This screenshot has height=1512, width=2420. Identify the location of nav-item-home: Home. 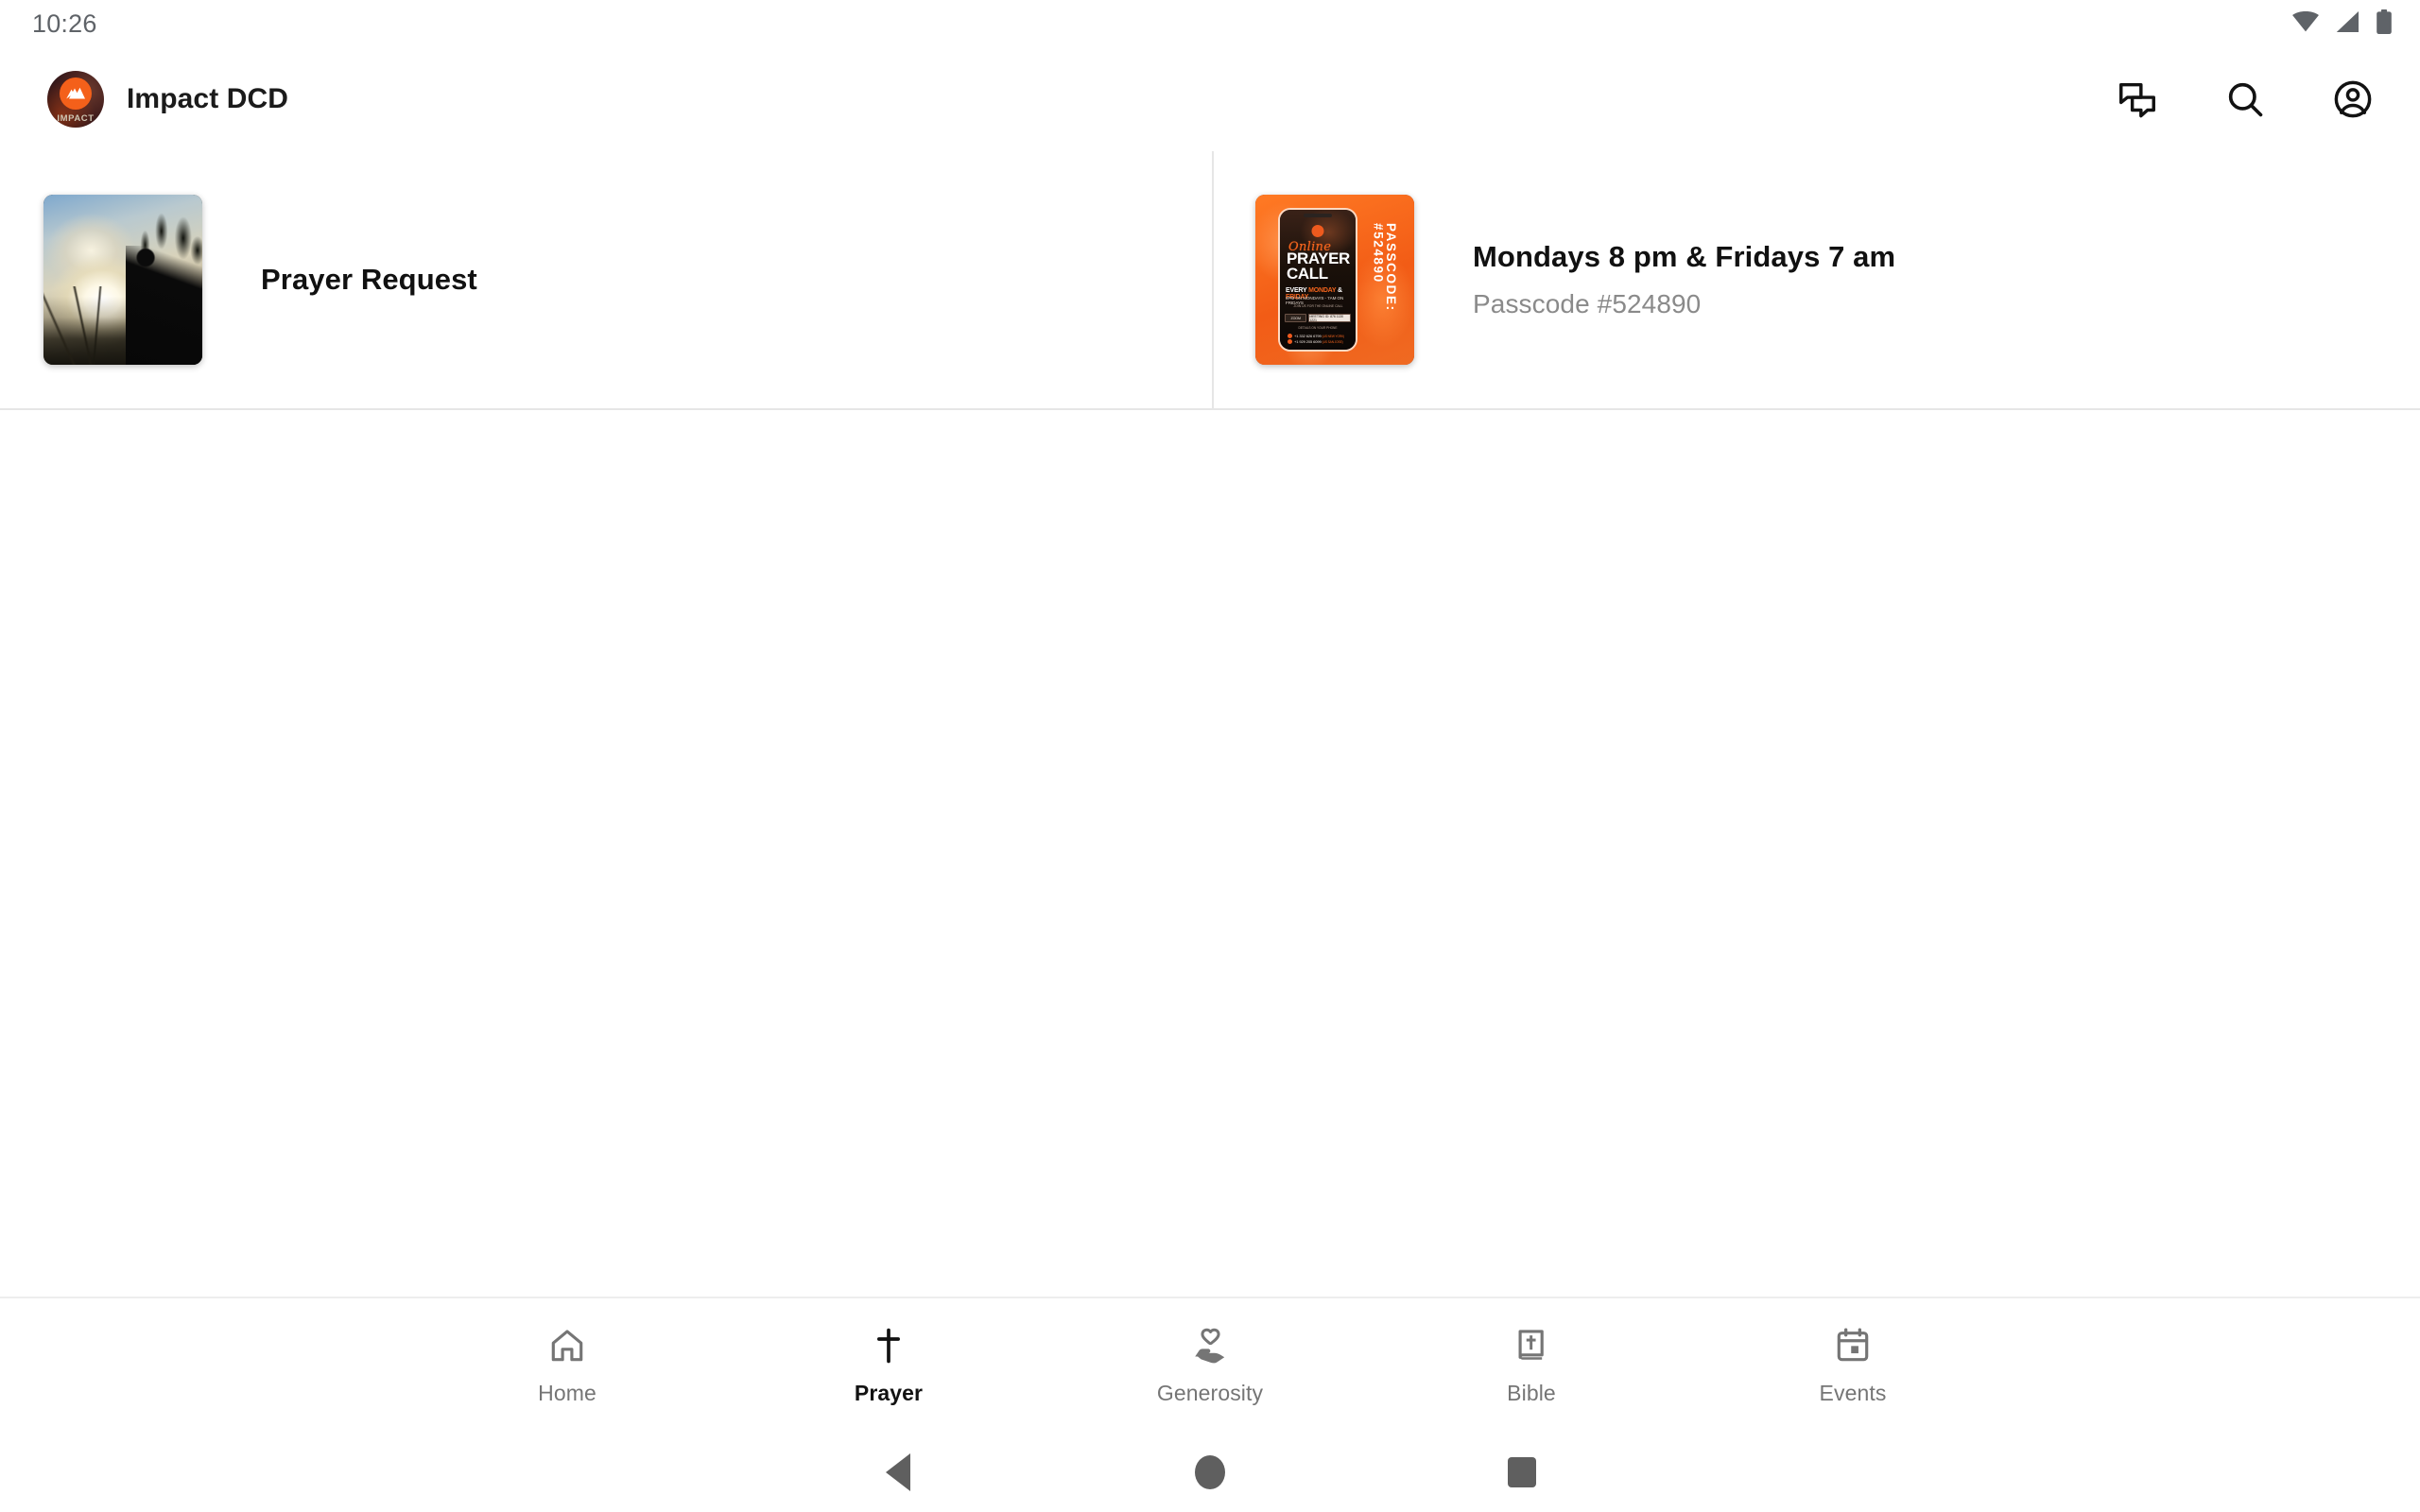
(567, 1365).